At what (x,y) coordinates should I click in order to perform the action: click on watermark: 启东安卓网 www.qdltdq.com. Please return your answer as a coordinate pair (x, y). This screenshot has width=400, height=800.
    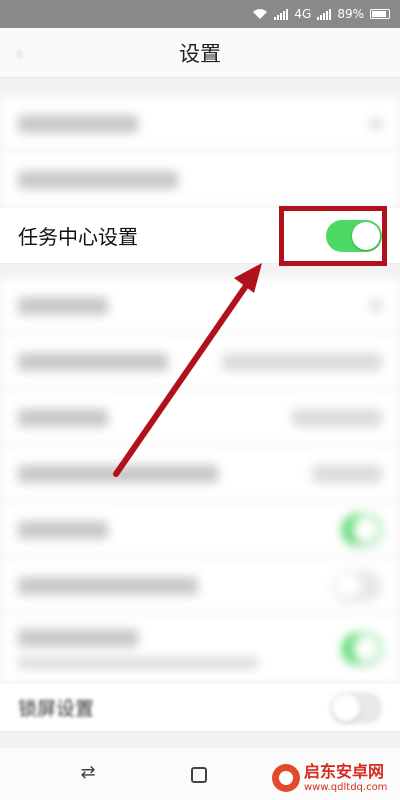
    Looking at the image, I should click on (334, 778).